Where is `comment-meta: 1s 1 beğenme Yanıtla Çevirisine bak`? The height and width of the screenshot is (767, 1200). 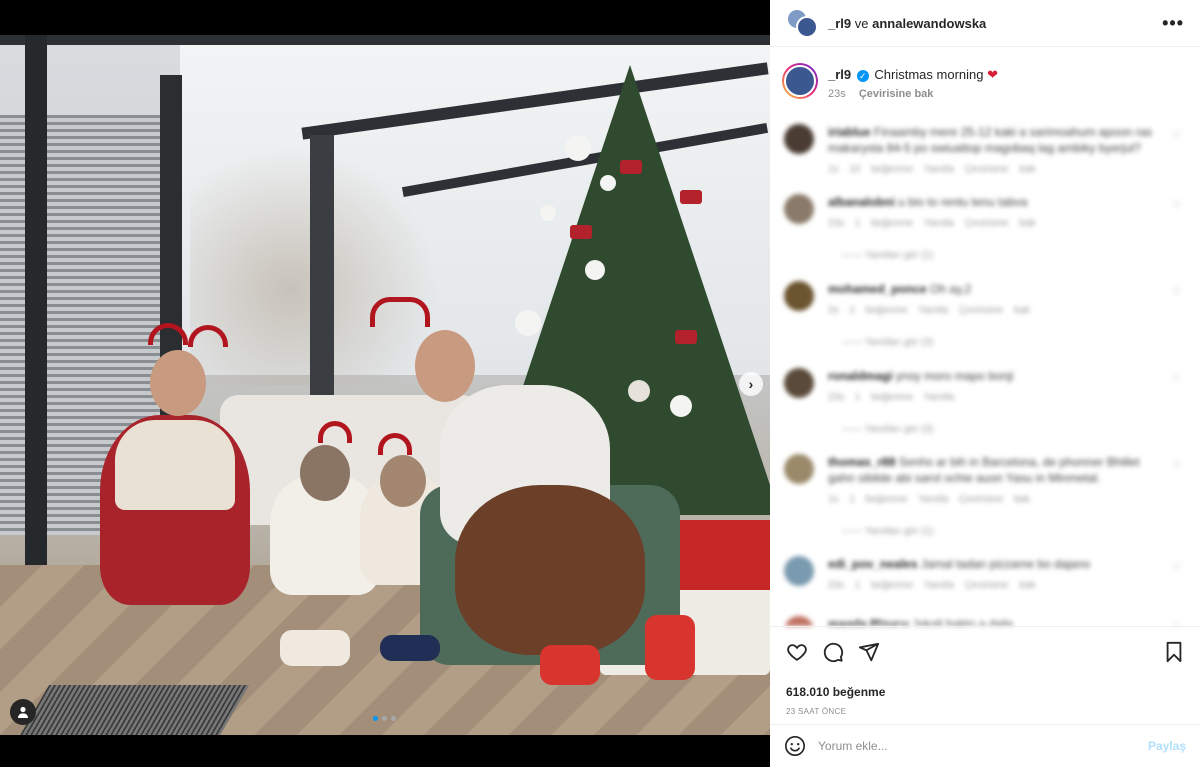
comment-meta: 1s 1 beğenme Yanıtla Çevirisine bak is located at coordinates (929, 499).